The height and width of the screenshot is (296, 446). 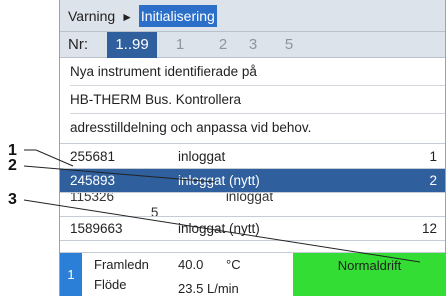 What do you see at coordinates (369, 274) in the screenshot?
I see `operating-mode-indicator: Normaldrift` at bounding box center [369, 274].